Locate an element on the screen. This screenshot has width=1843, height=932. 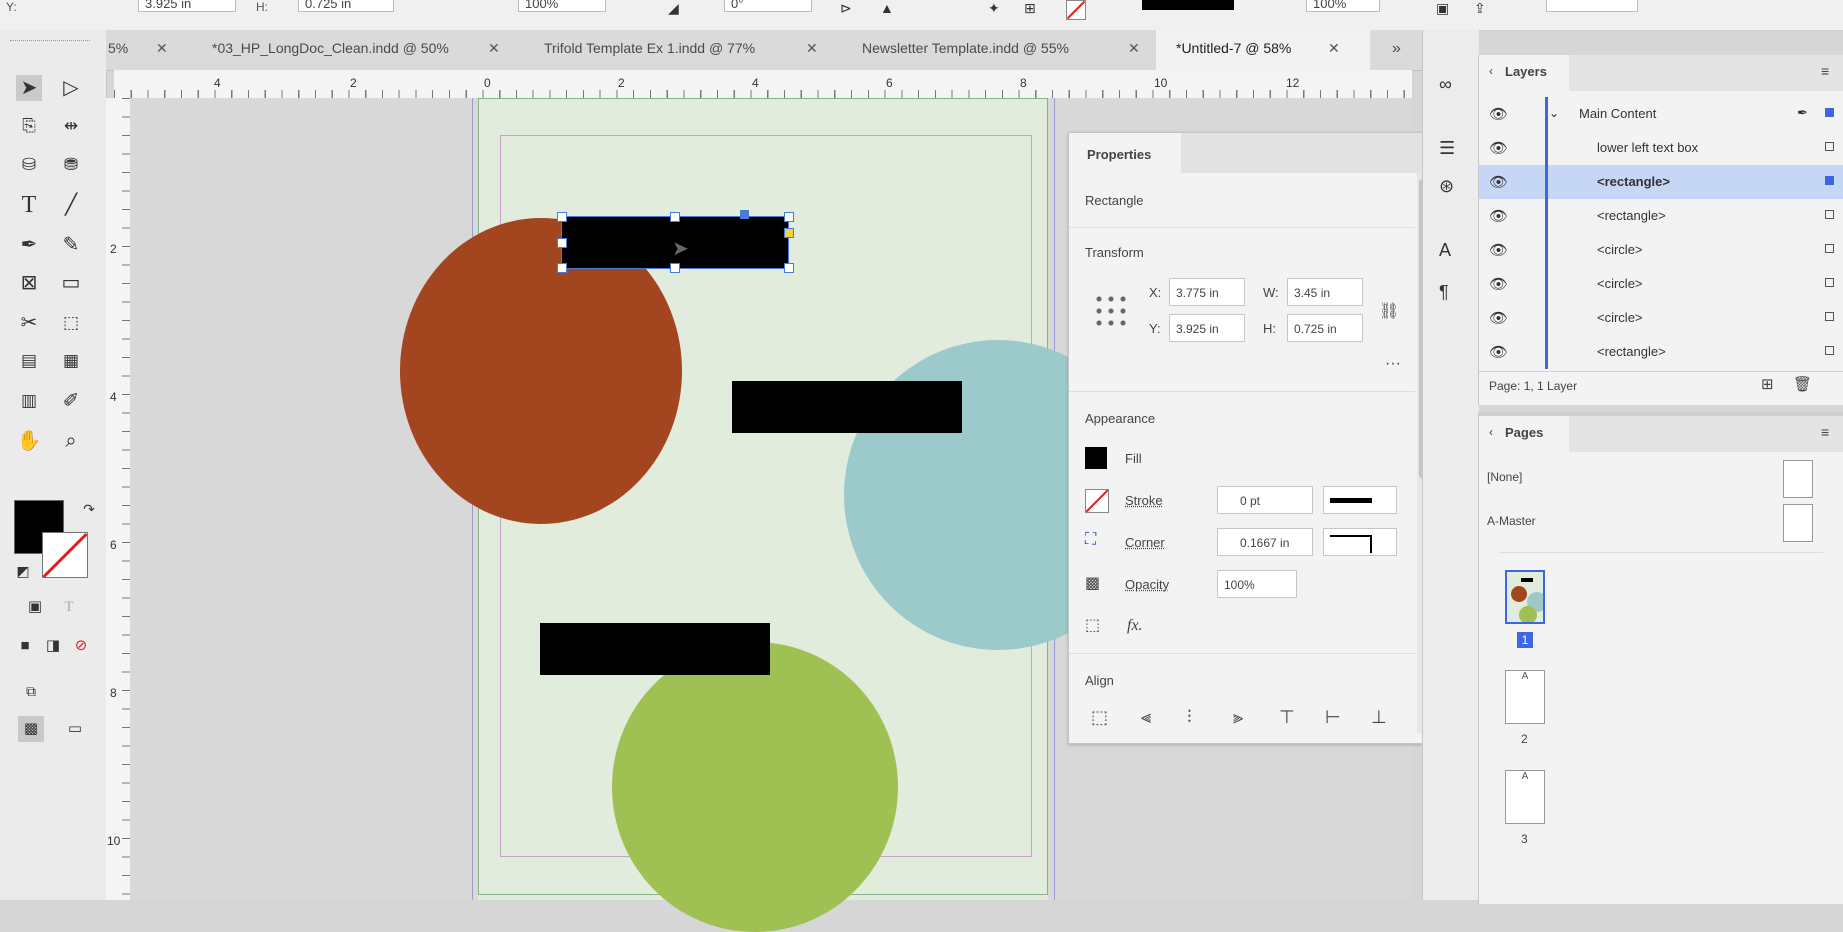
stroke-panel-icon: ☰ is located at coordinates (1447, 148).